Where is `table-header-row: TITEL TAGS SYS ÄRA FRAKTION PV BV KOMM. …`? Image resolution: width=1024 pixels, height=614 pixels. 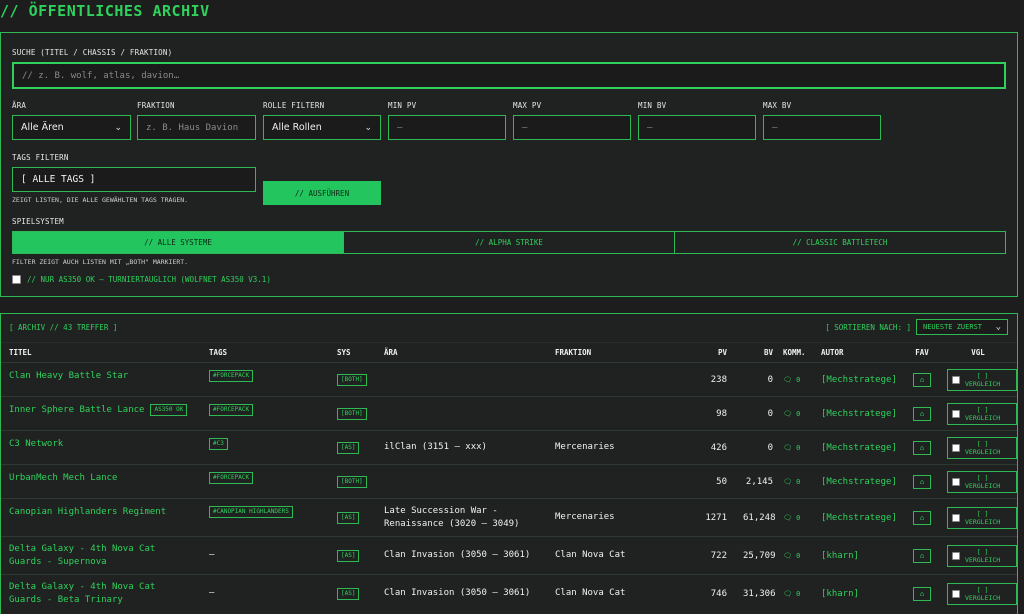 table-header-row: TITEL TAGS SYS ÄRA FRAKTION PV BV KOMM. … is located at coordinates (509, 352).